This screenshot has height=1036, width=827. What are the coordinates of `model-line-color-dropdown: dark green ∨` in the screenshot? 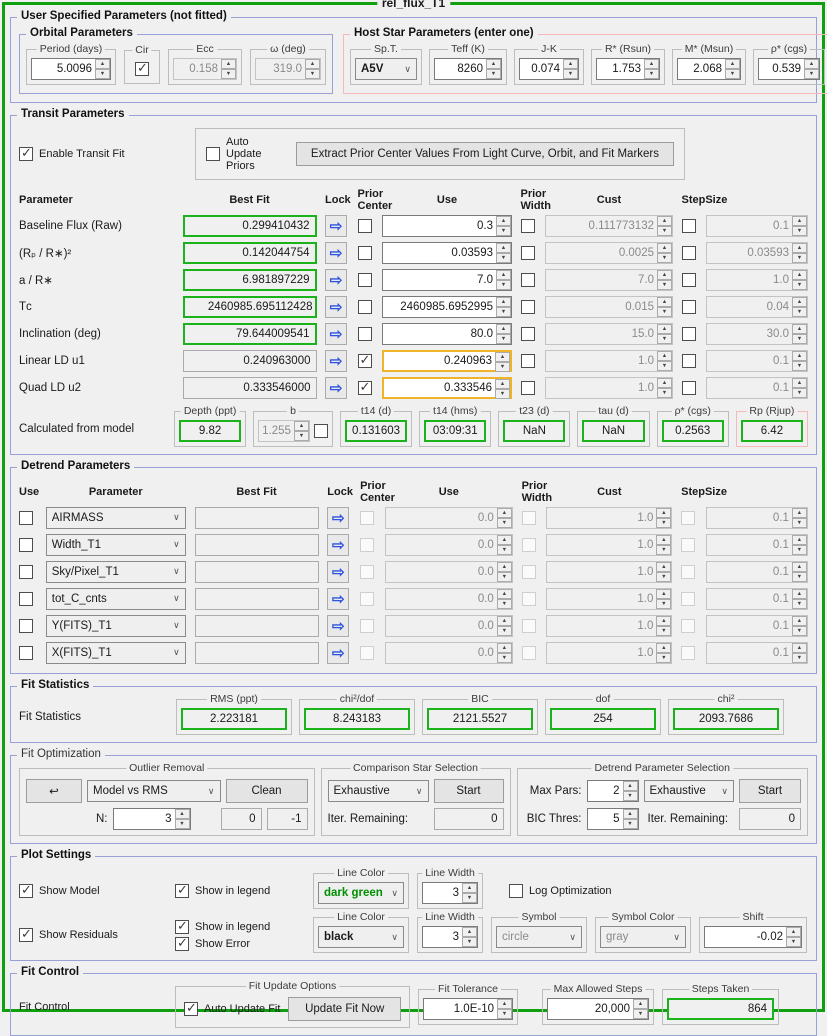 It's located at (361, 893).